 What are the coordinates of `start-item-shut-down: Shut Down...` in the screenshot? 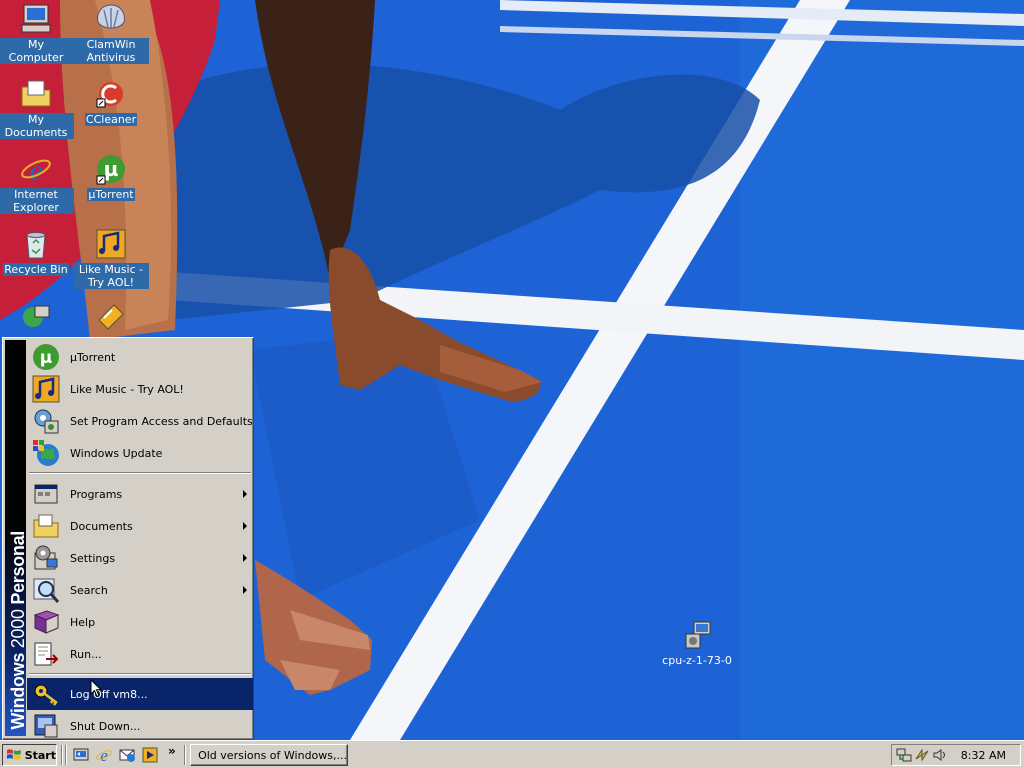 It's located at (140, 726).